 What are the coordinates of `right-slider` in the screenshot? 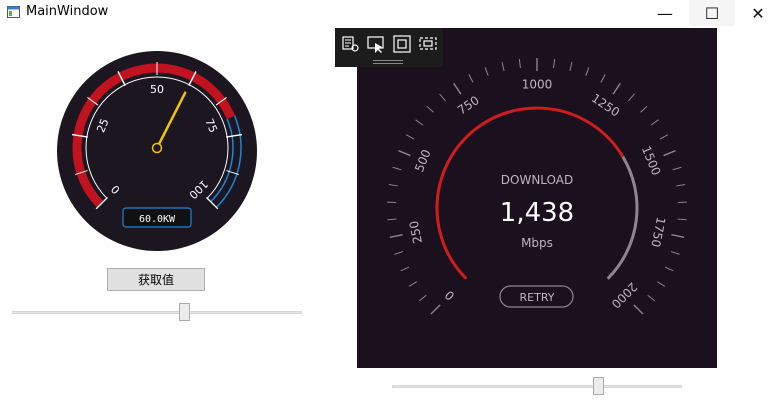 It's located at (537, 387).